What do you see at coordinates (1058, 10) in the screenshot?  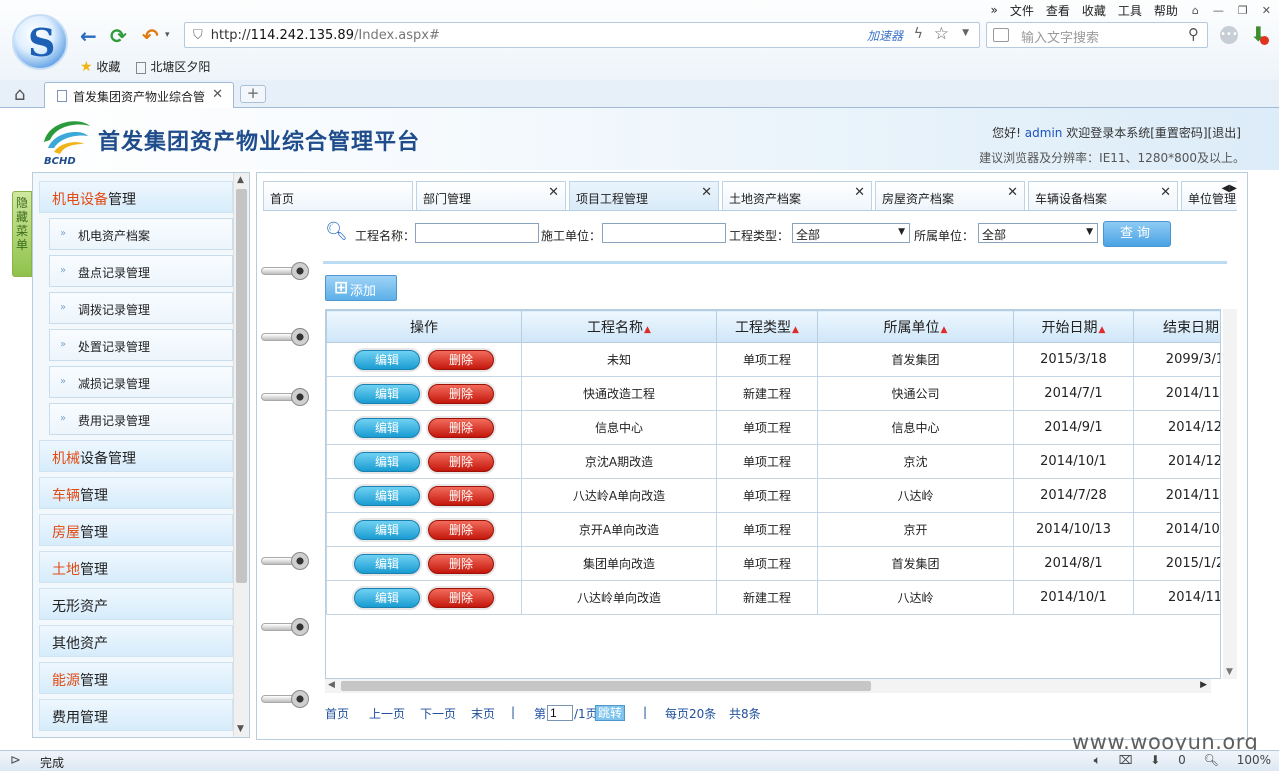 I see `menu-view: 查看` at bounding box center [1058, 10].